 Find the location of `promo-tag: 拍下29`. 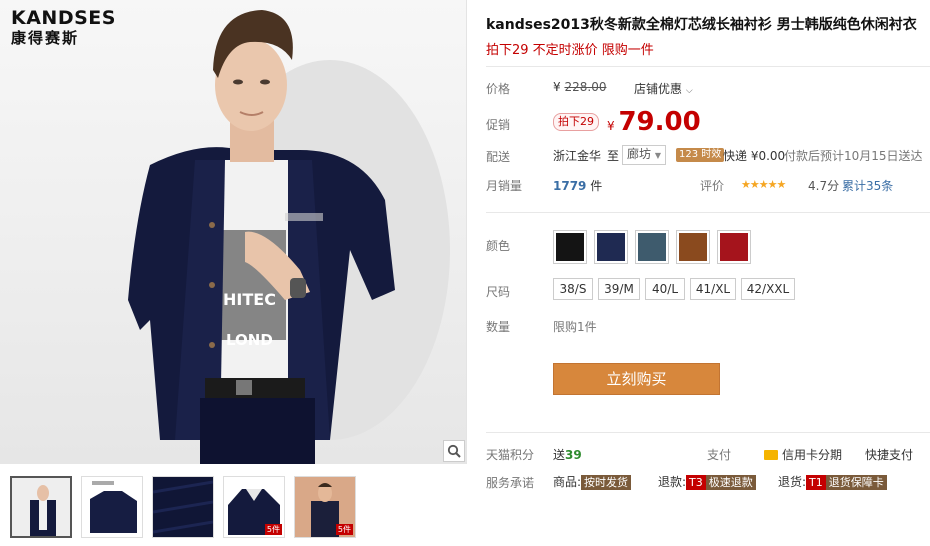

promo-tag: 拍下29 is located at coordinates (576, 122).